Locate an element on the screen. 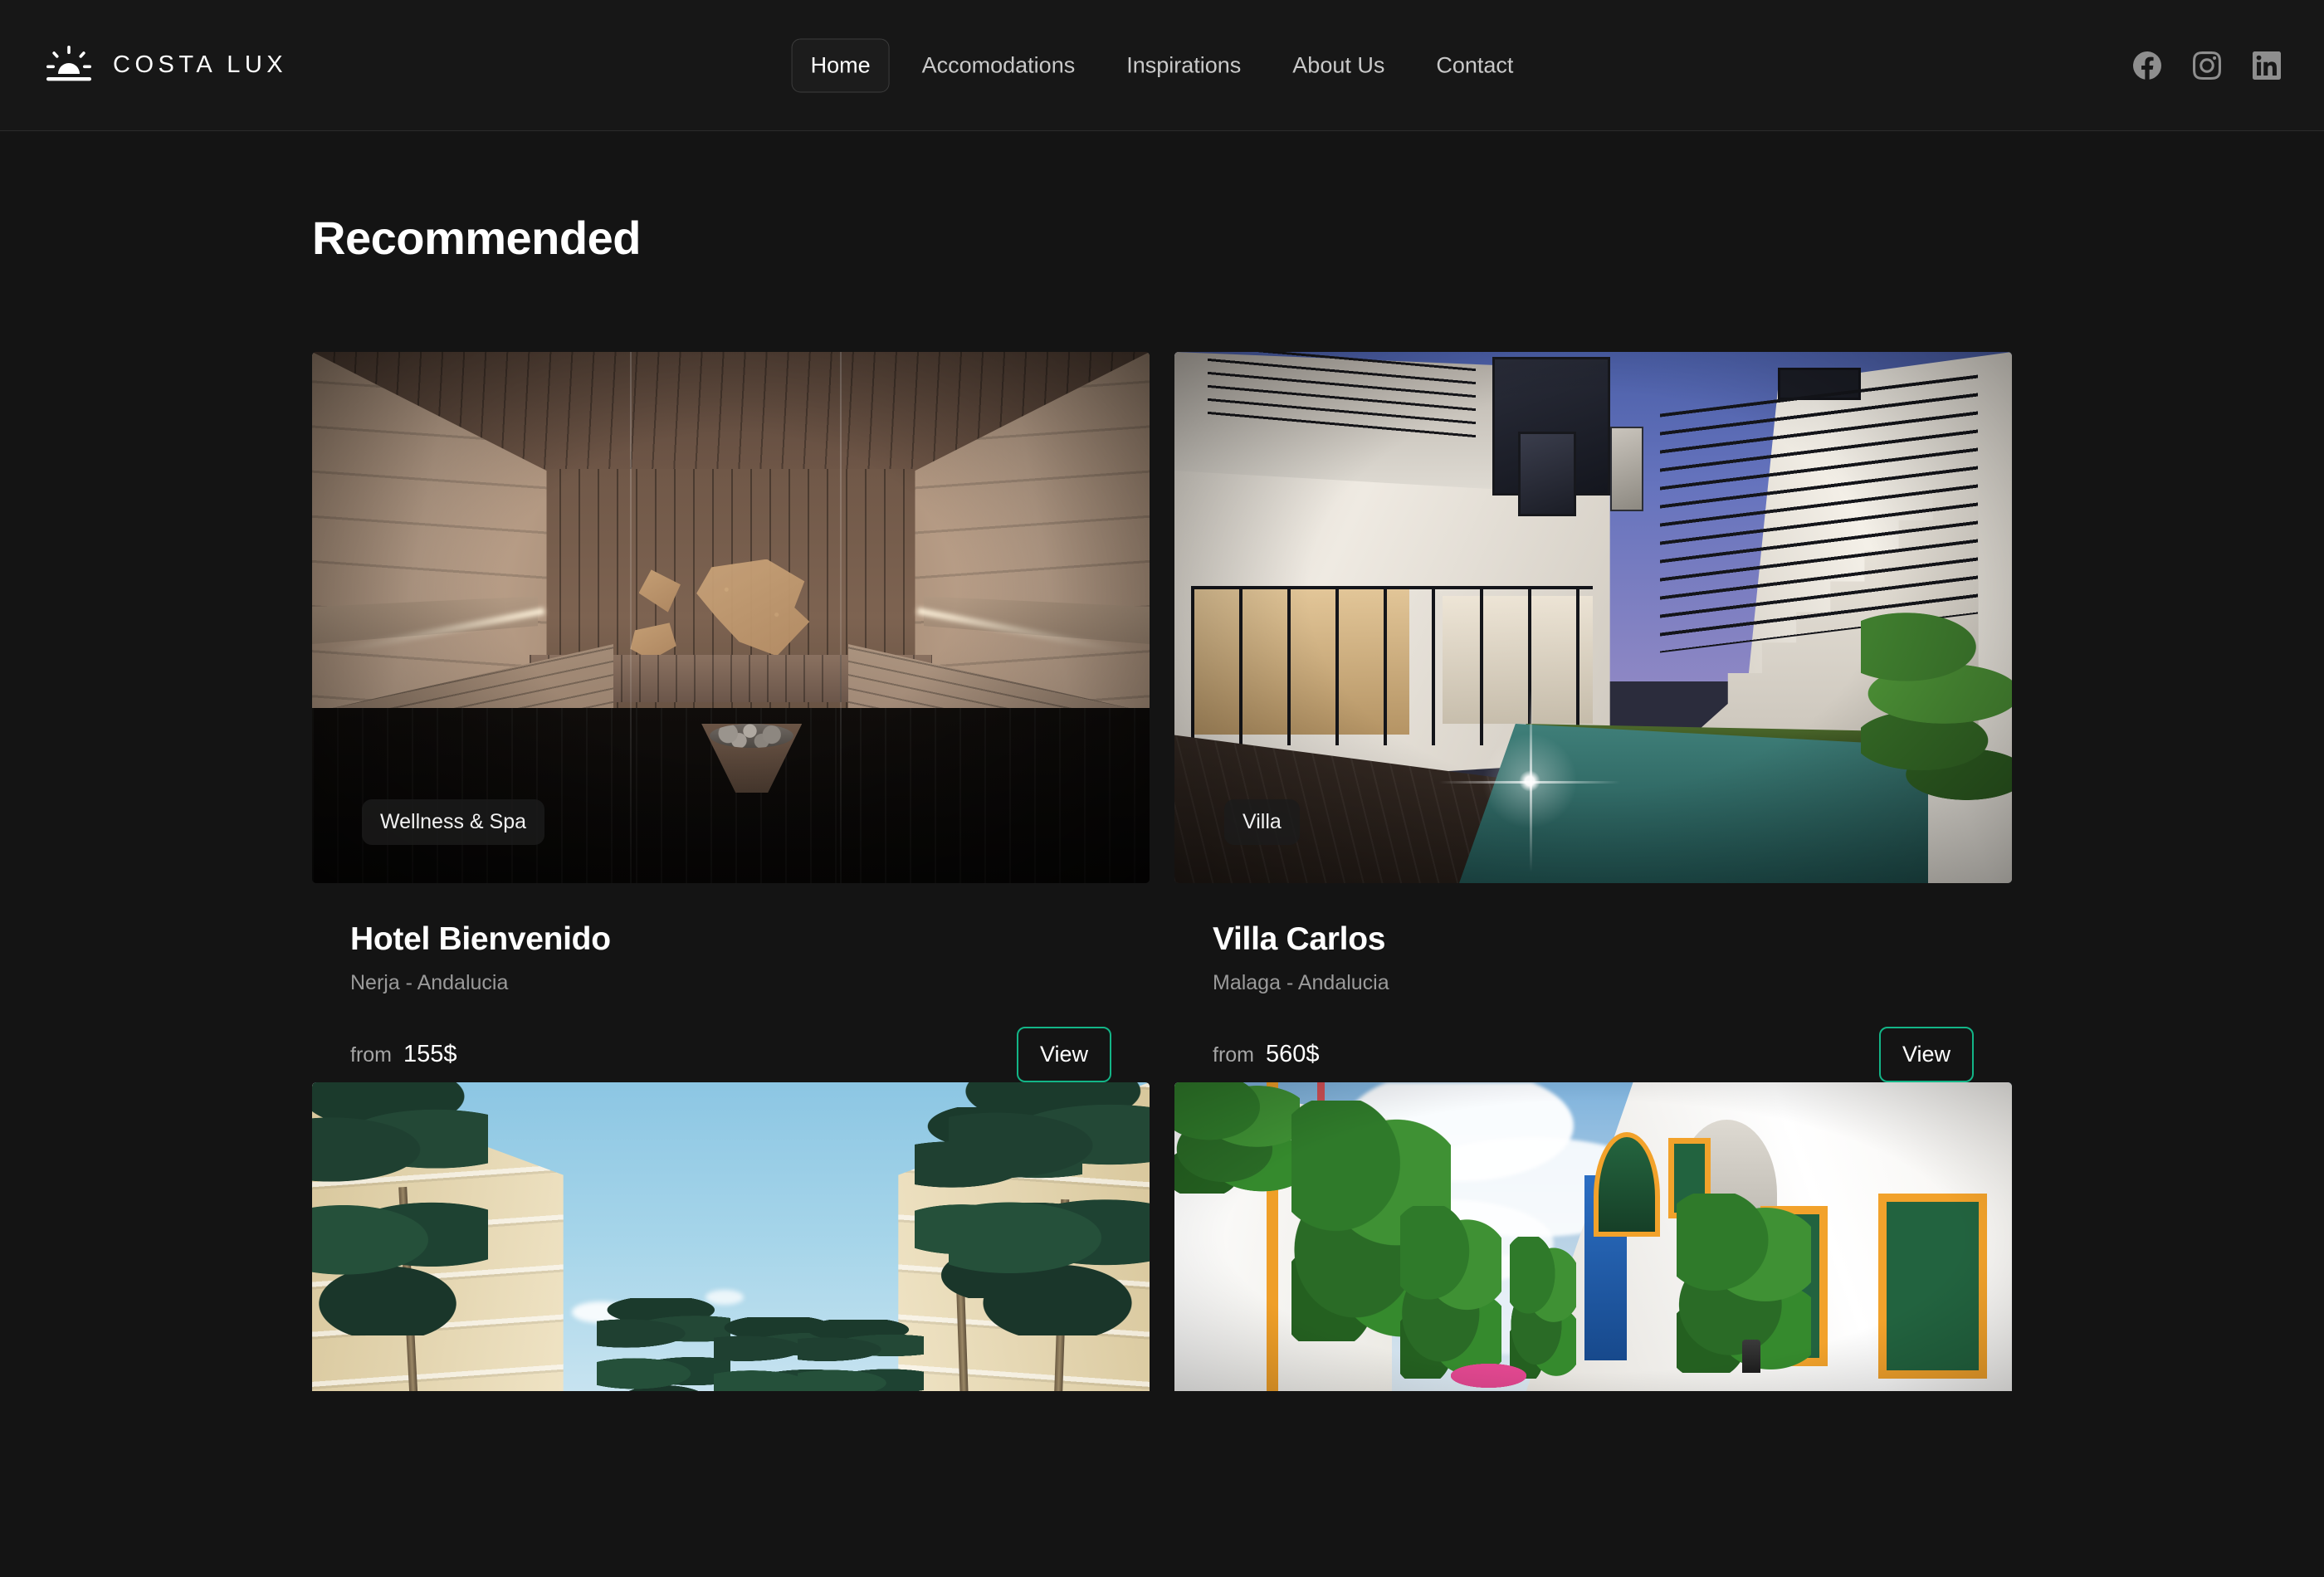  card-title: Hotel Bienvenido is located at coordinates (481, 939).